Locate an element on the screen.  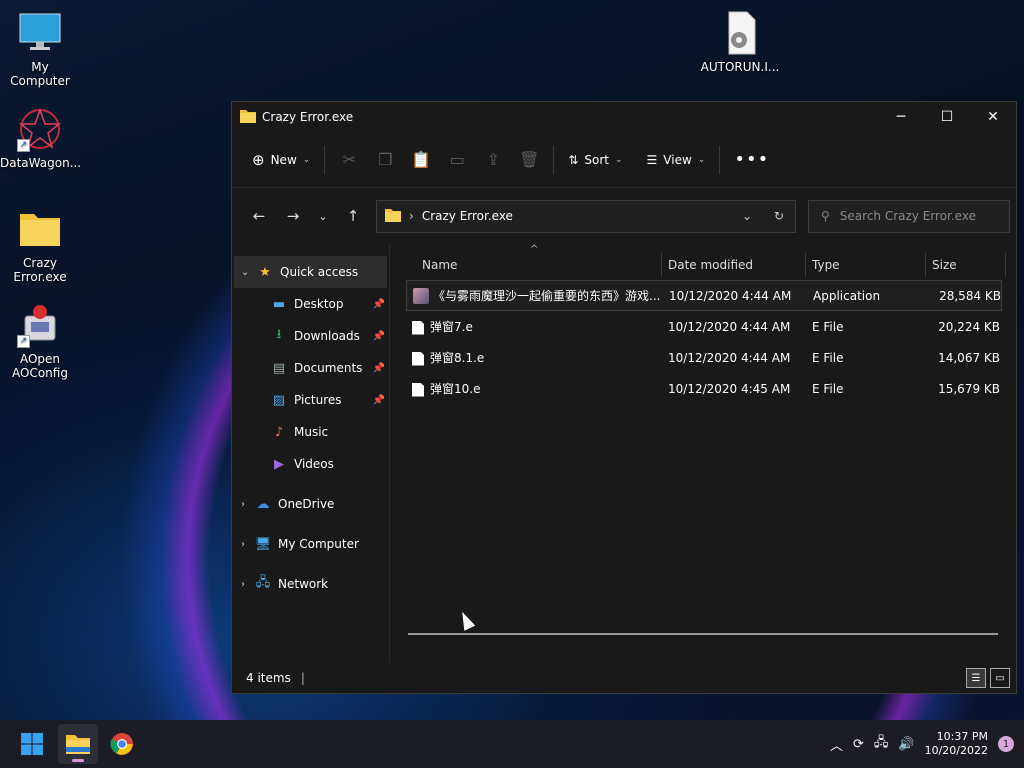
breadcrumb: Crazy Error.exe is located at coordinates (467, 216).